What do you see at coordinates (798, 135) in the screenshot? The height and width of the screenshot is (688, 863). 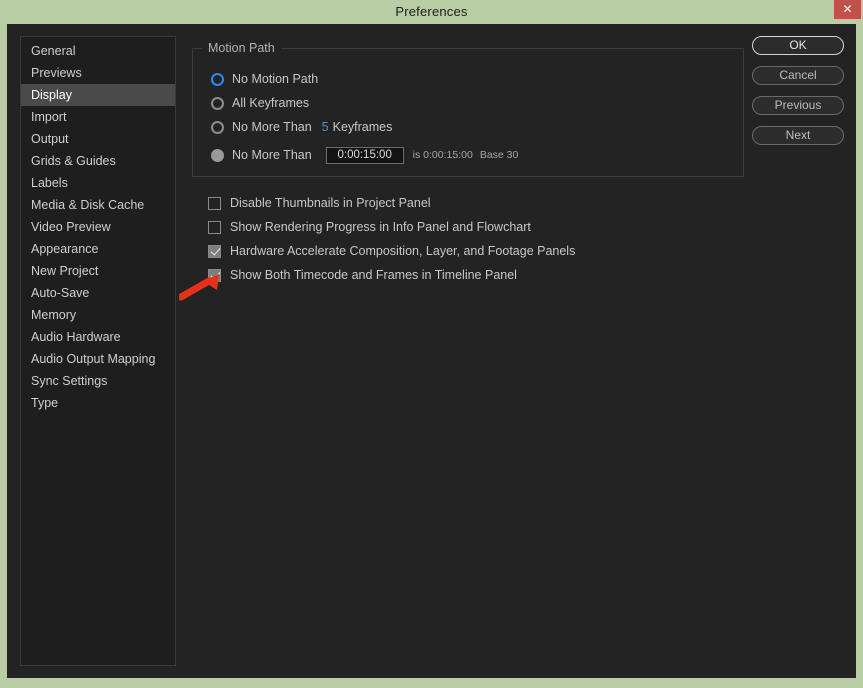 I see `next-button: Next` at bounding box center [798, 135].